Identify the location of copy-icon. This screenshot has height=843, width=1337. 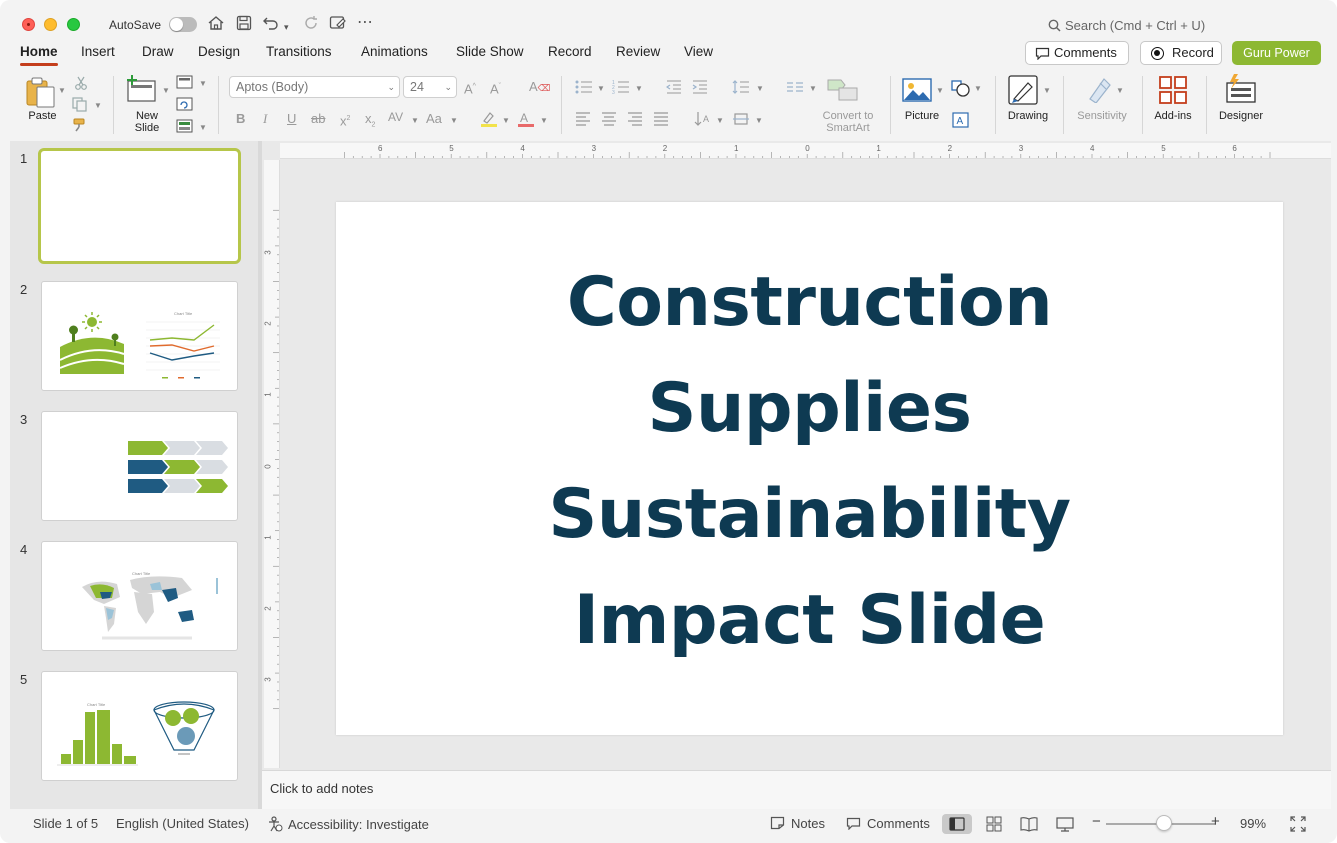
(80, 106).